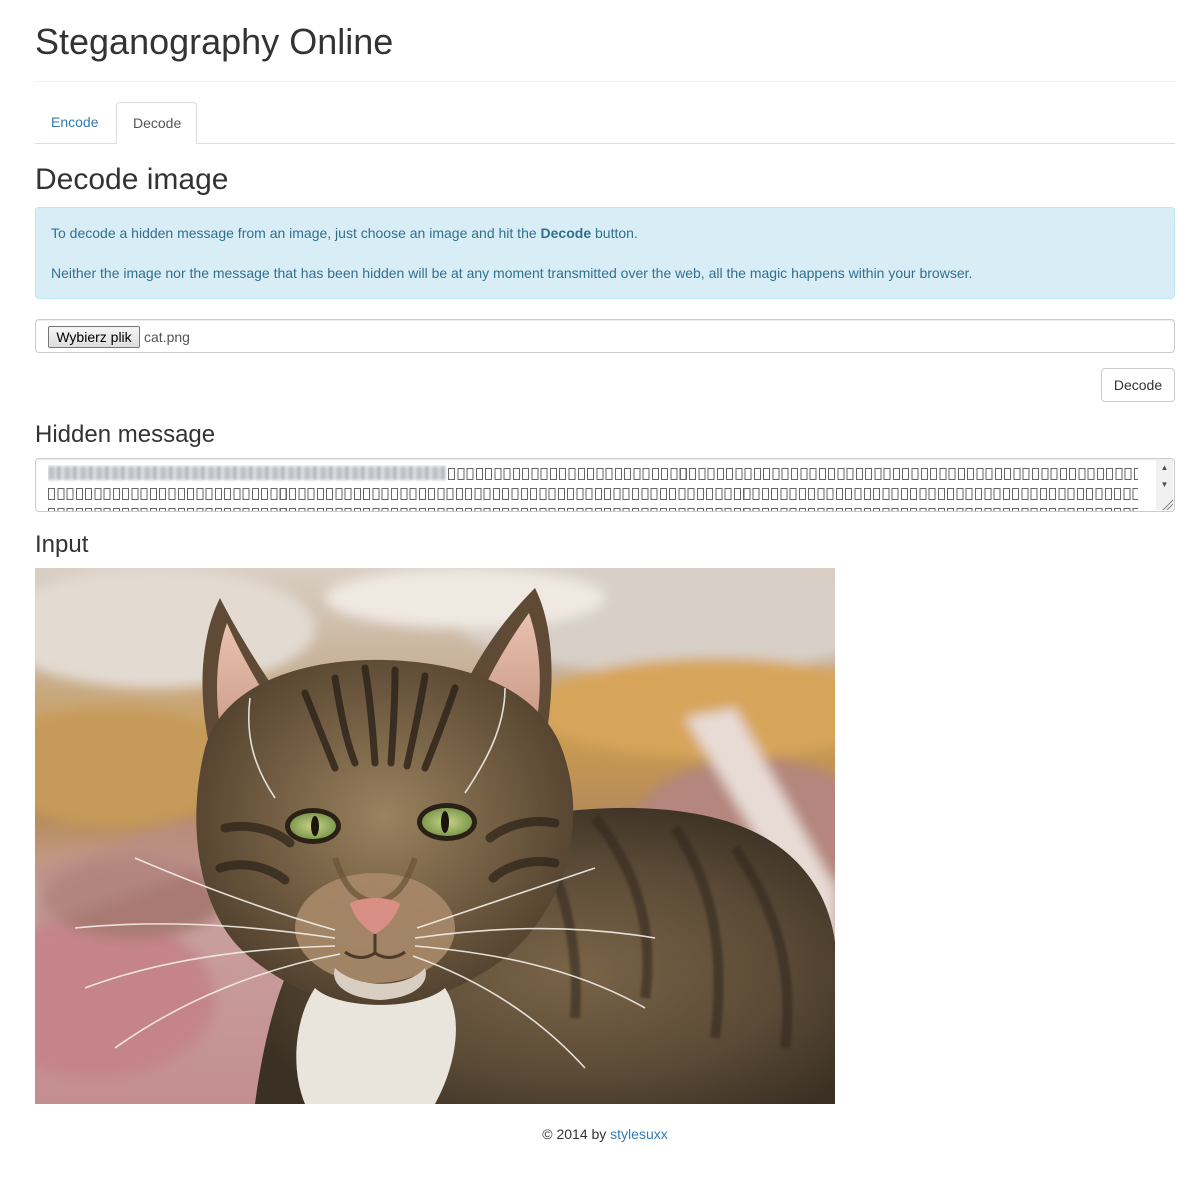 The width and height of the screenshot is (1186, 1197). I want to click on blurred-text, so click(247, 473).